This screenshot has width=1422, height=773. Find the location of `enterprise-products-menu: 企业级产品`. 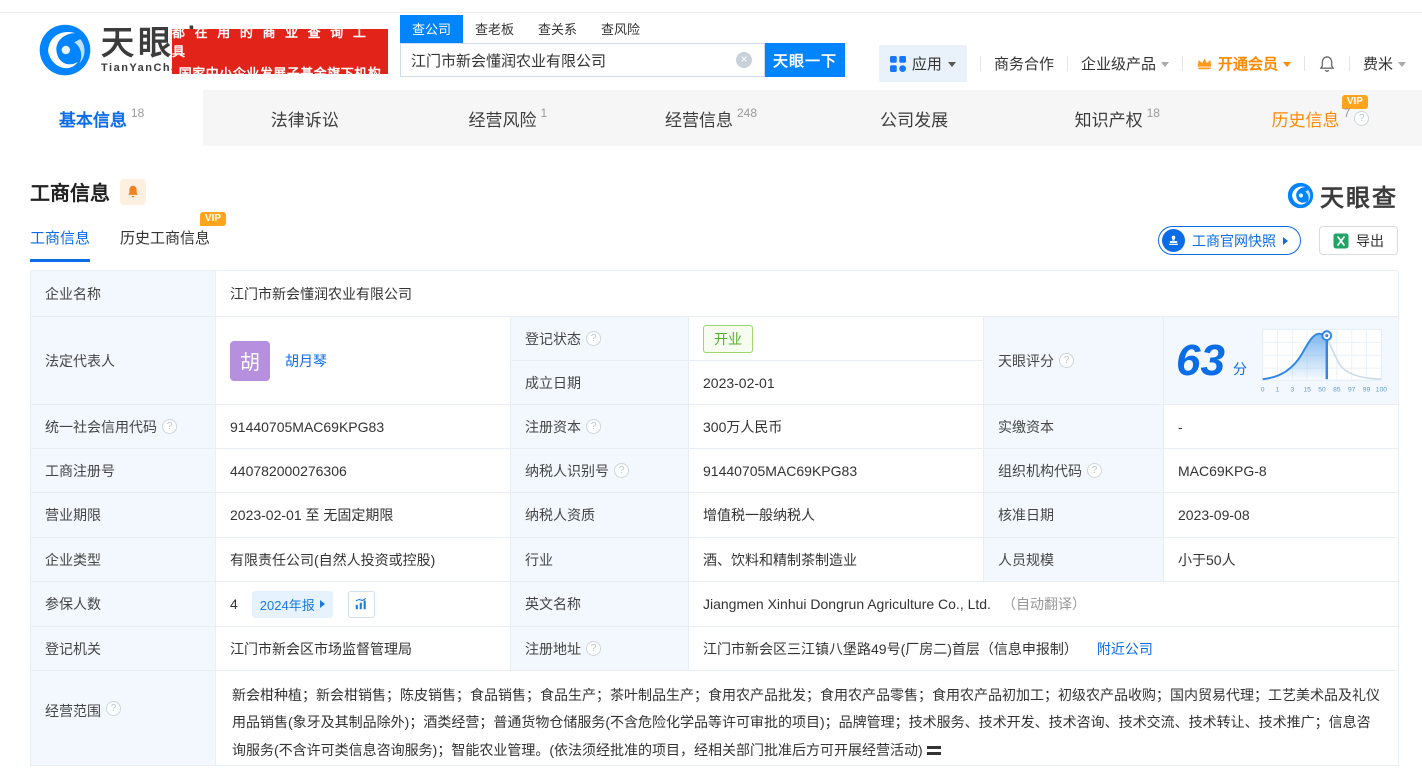

enterprise-products-menu: 企业级产品 is located at coordinates (1125, 63).